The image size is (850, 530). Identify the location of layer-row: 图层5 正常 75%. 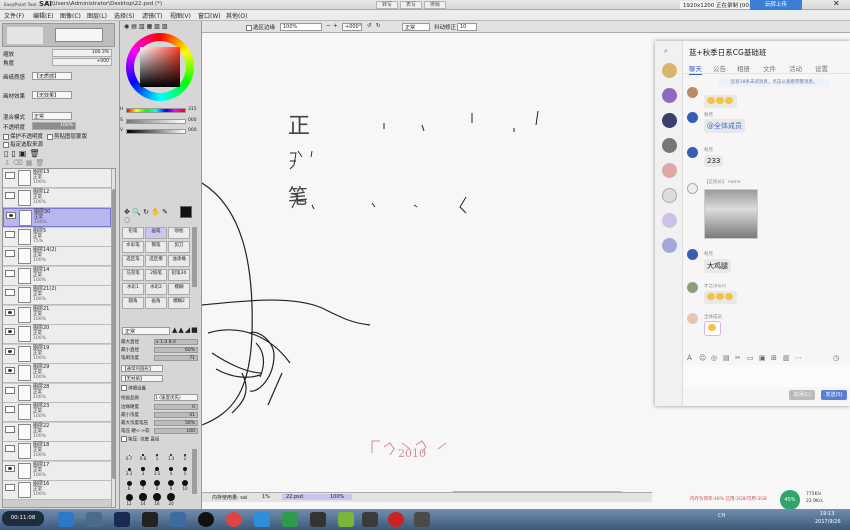
(57, 237).